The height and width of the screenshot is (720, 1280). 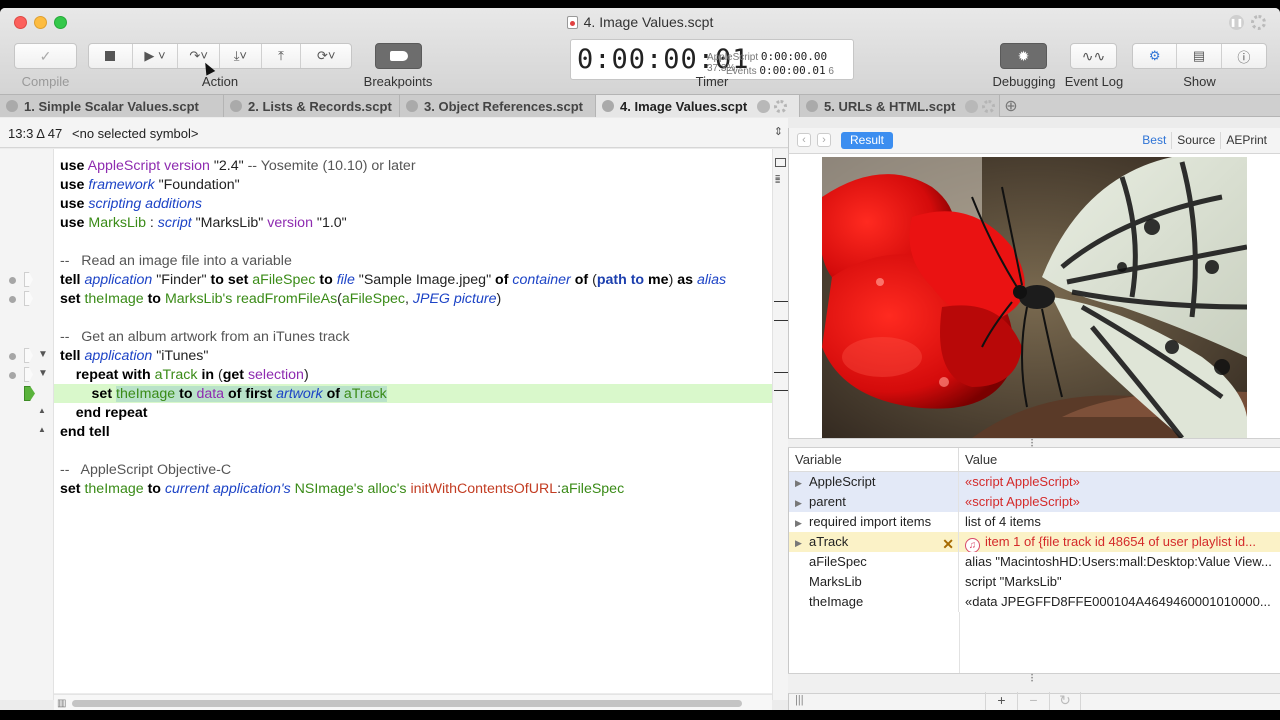 What do you see at coordinates (145, 470) in the screenshot?
I see `code-line: -- AppleScript Objective-C` at bounding box center [145, 470].